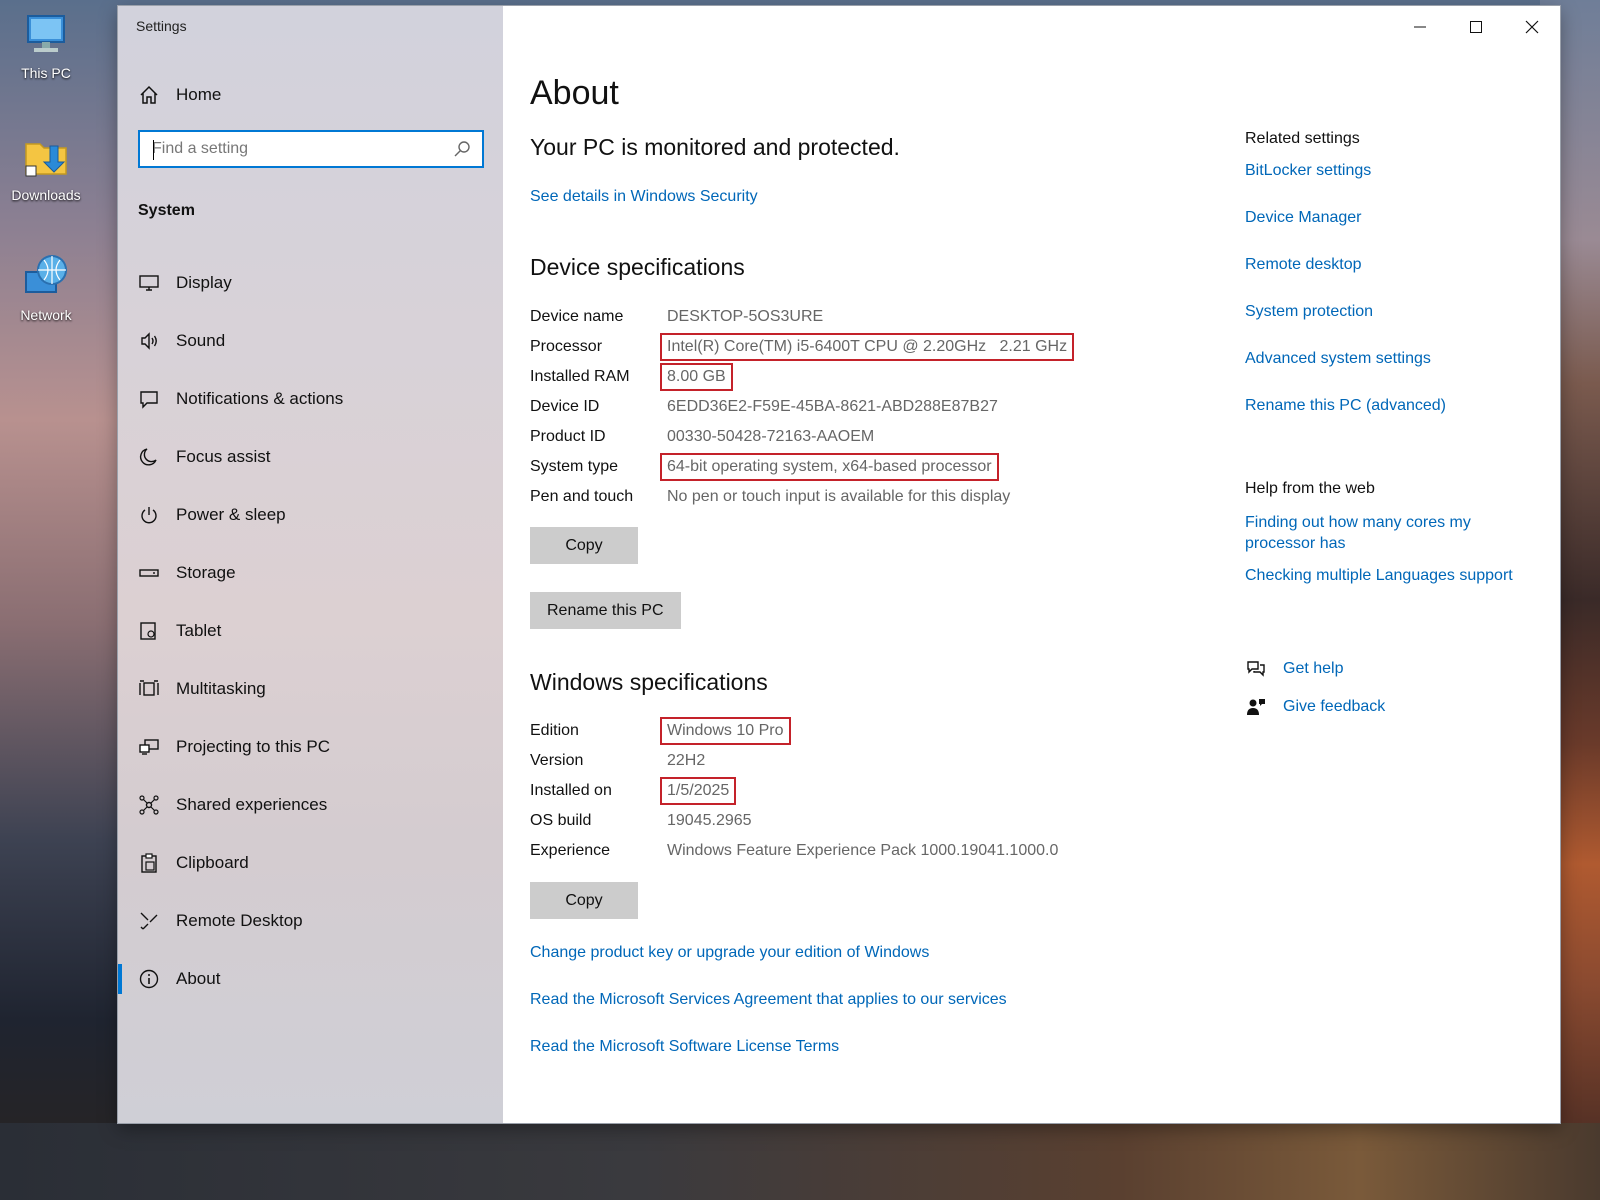 Image resolution: width=1600 pixels, height=1200 pixels. I want to click on desktop-icon-label: Network, so click(46, 315).